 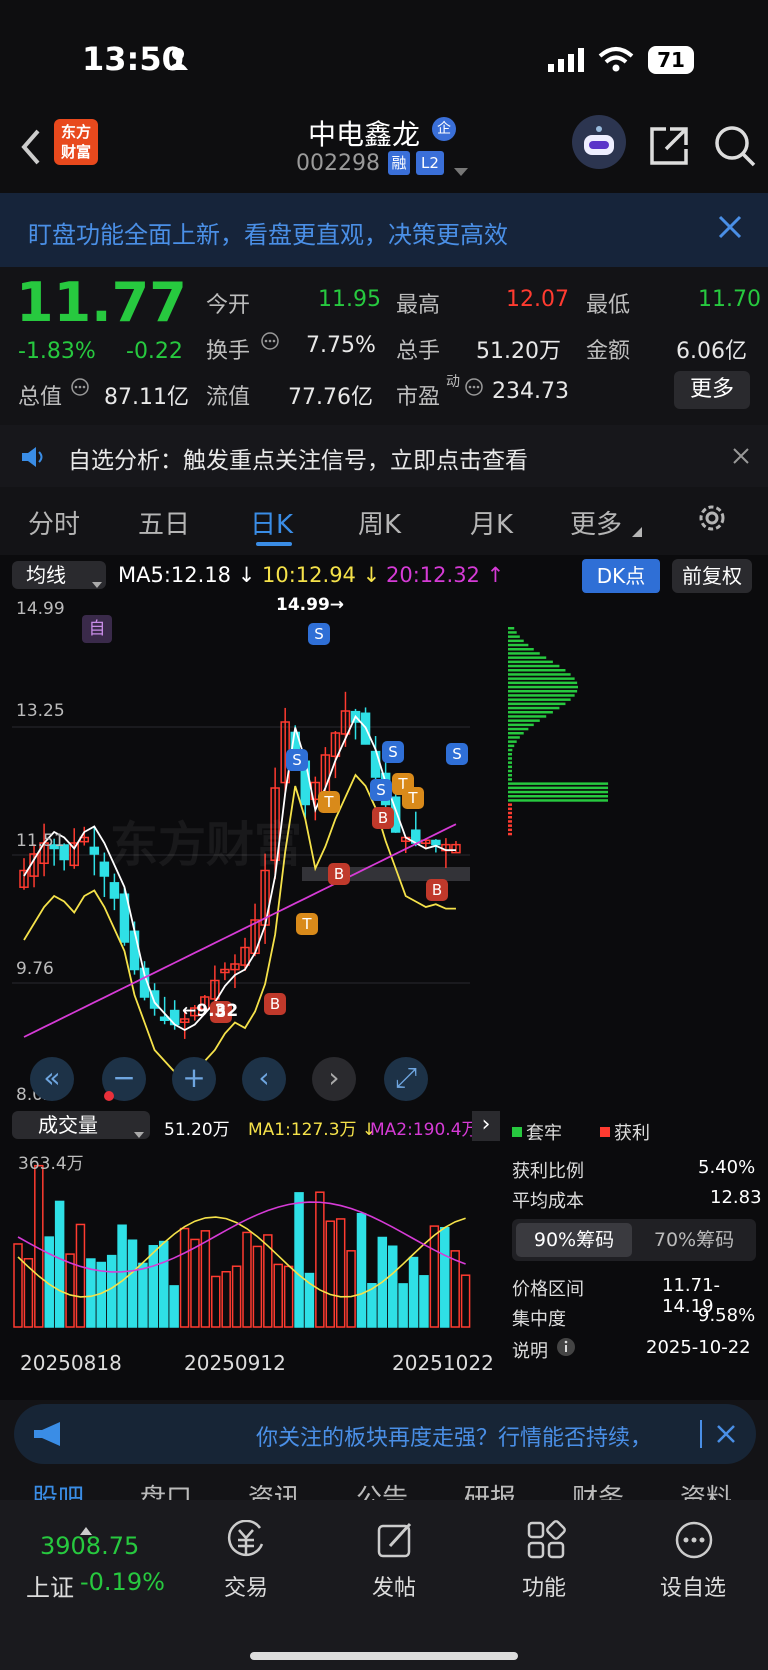 I want to click on tab-weekly-k: 周K, so click(x=379, y=522).